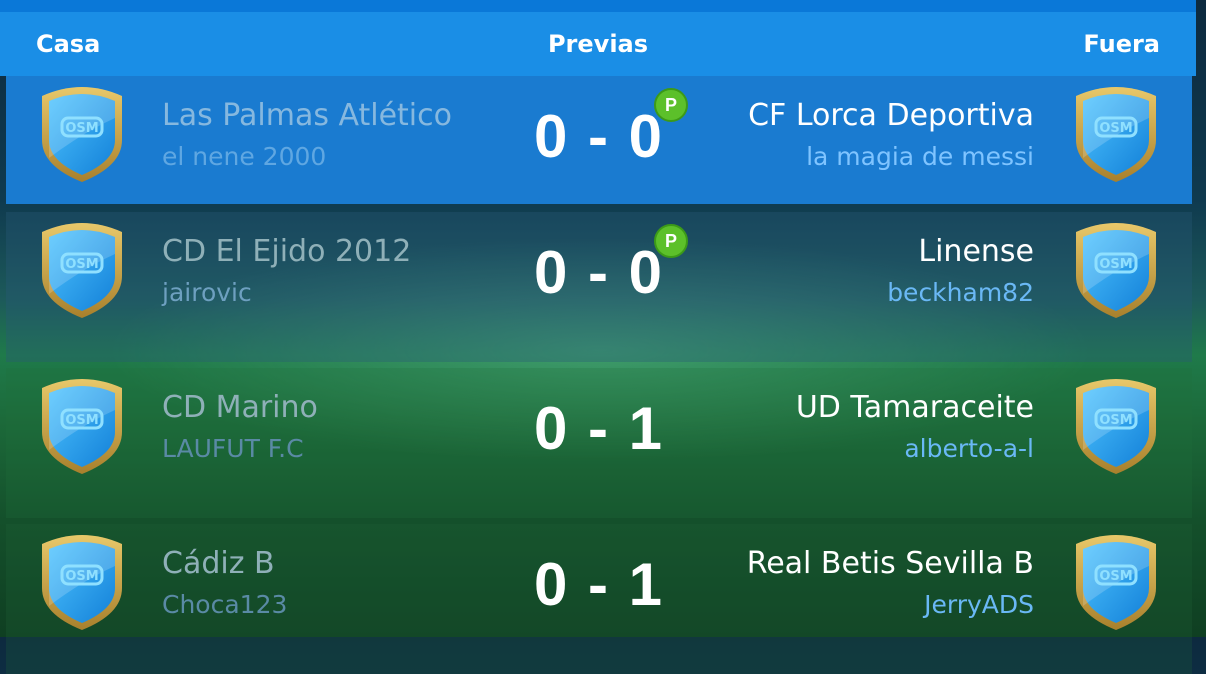 The width and height of the screenshot is (1206, 674). Describe the element at coordinates (979, 604) in the screenshot. I see `away-manager-name: JerryADS` at that location.